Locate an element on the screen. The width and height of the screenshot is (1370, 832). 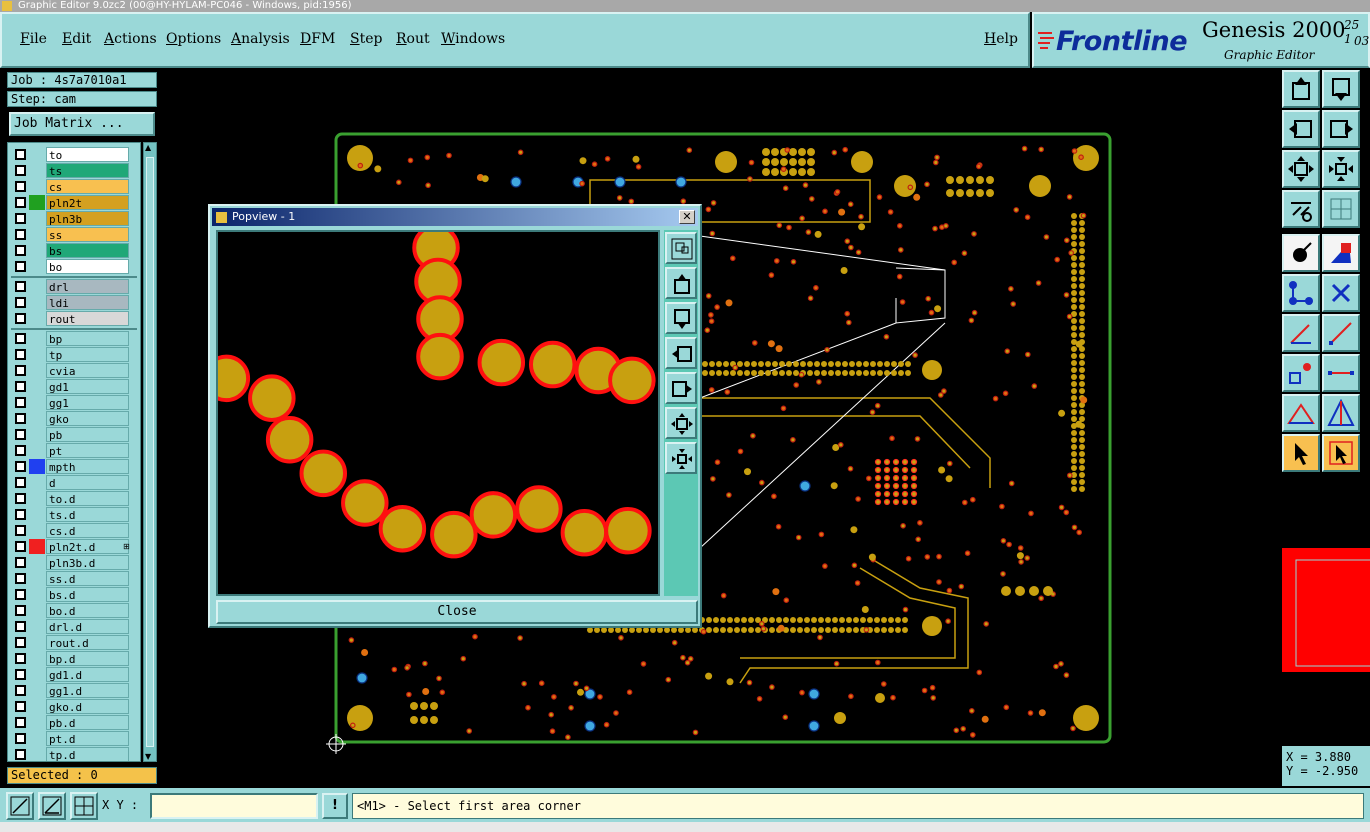
layer-name: cs.d is located at coordinates (87, 530).